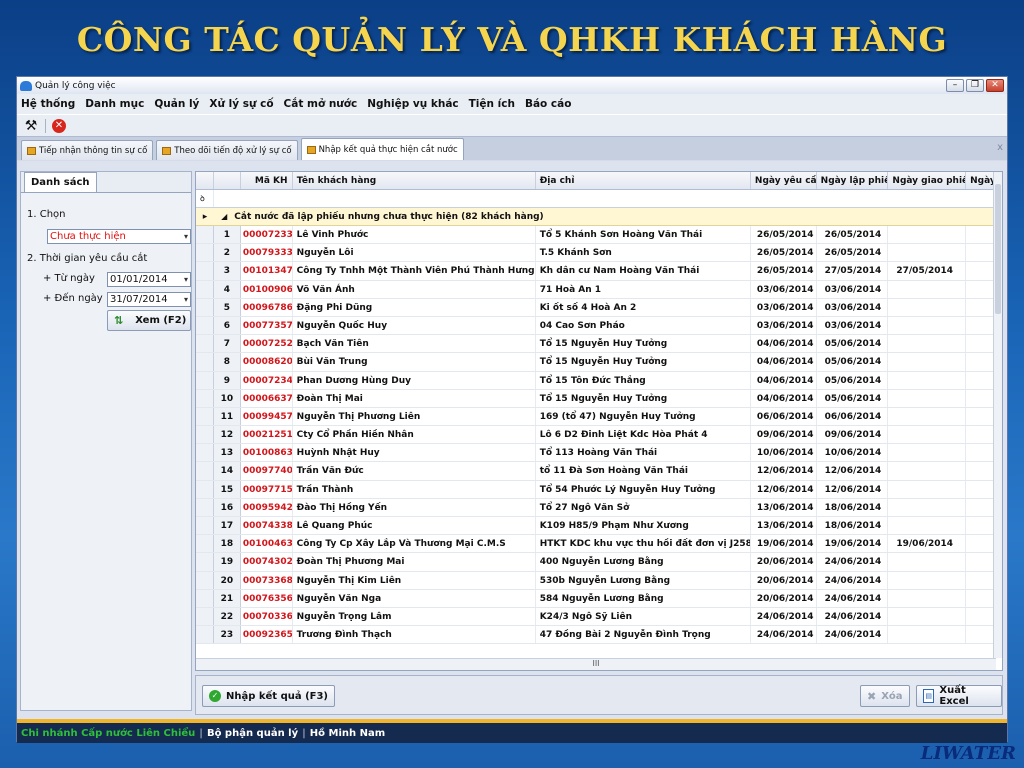 This screenshot has height=768, width=1024. What do you see at coordinates (414, 344) in the screenshot?
I see `cell-ten-khach-hang: Bạch Văn Tiên` at bounding box center [414, 344].